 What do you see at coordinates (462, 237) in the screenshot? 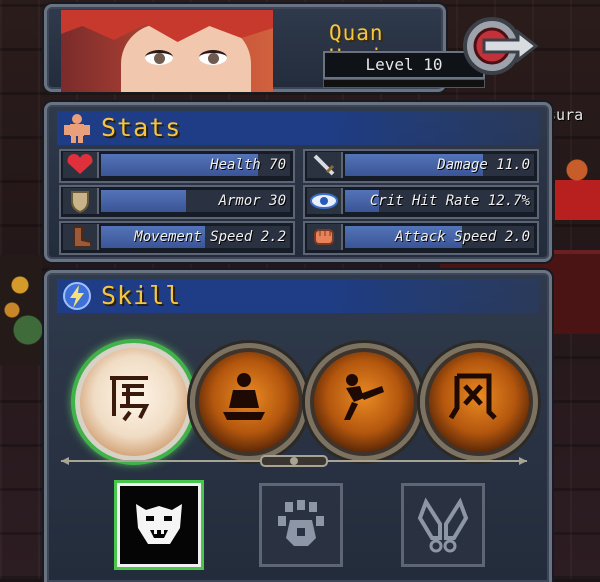
I see `stat-label: Attack Speed 2.0` at bounding box center [462, 237].